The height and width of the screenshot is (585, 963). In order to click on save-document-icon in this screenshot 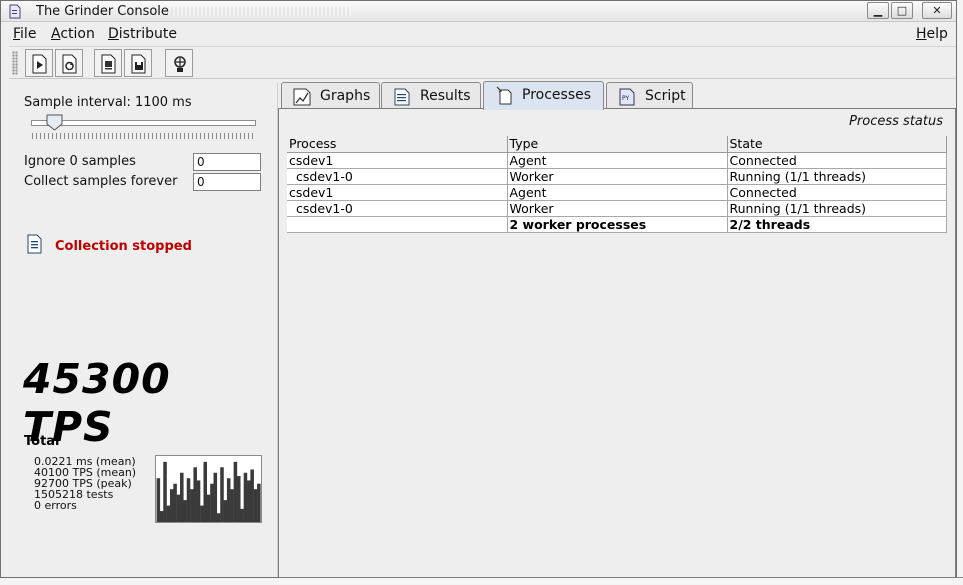, I will do `click(138, 64)`.